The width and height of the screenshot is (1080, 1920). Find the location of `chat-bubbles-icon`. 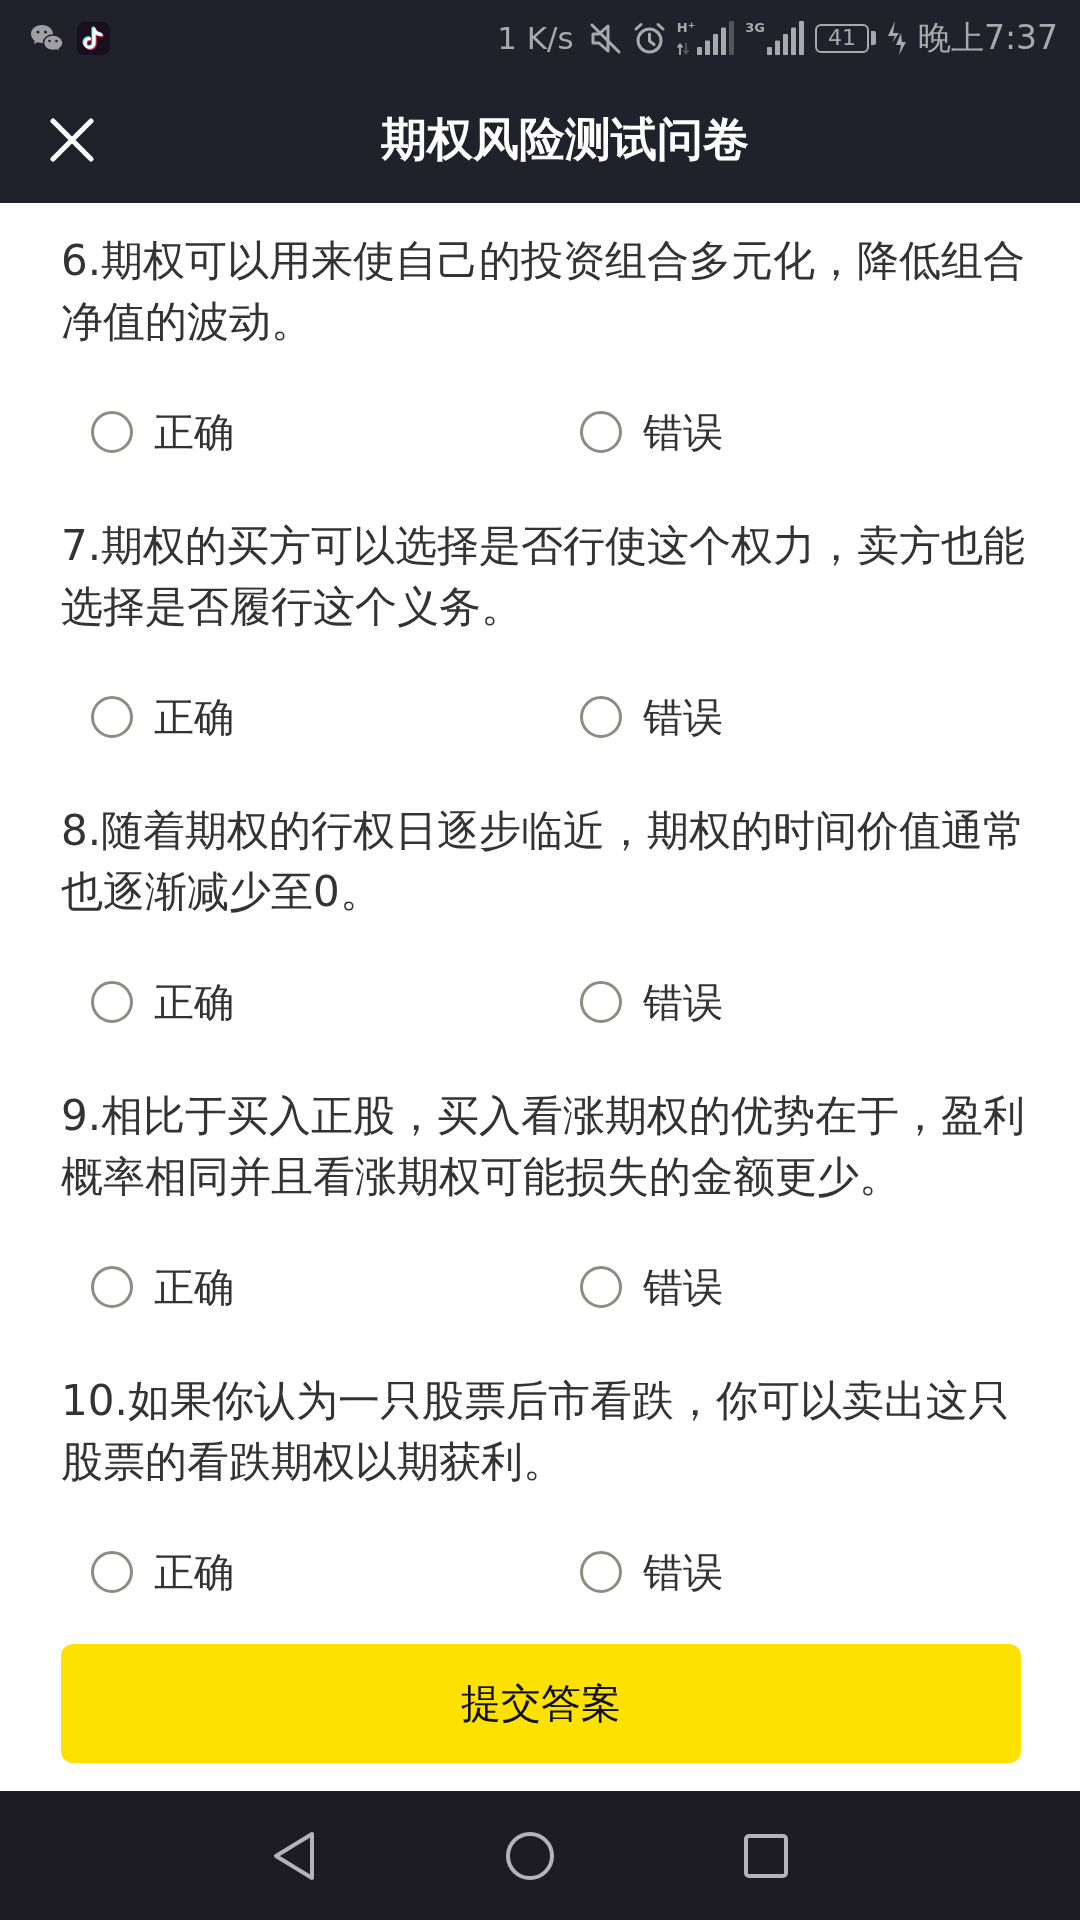

chat-bubbles-icon is located at coordinates (47, 38).